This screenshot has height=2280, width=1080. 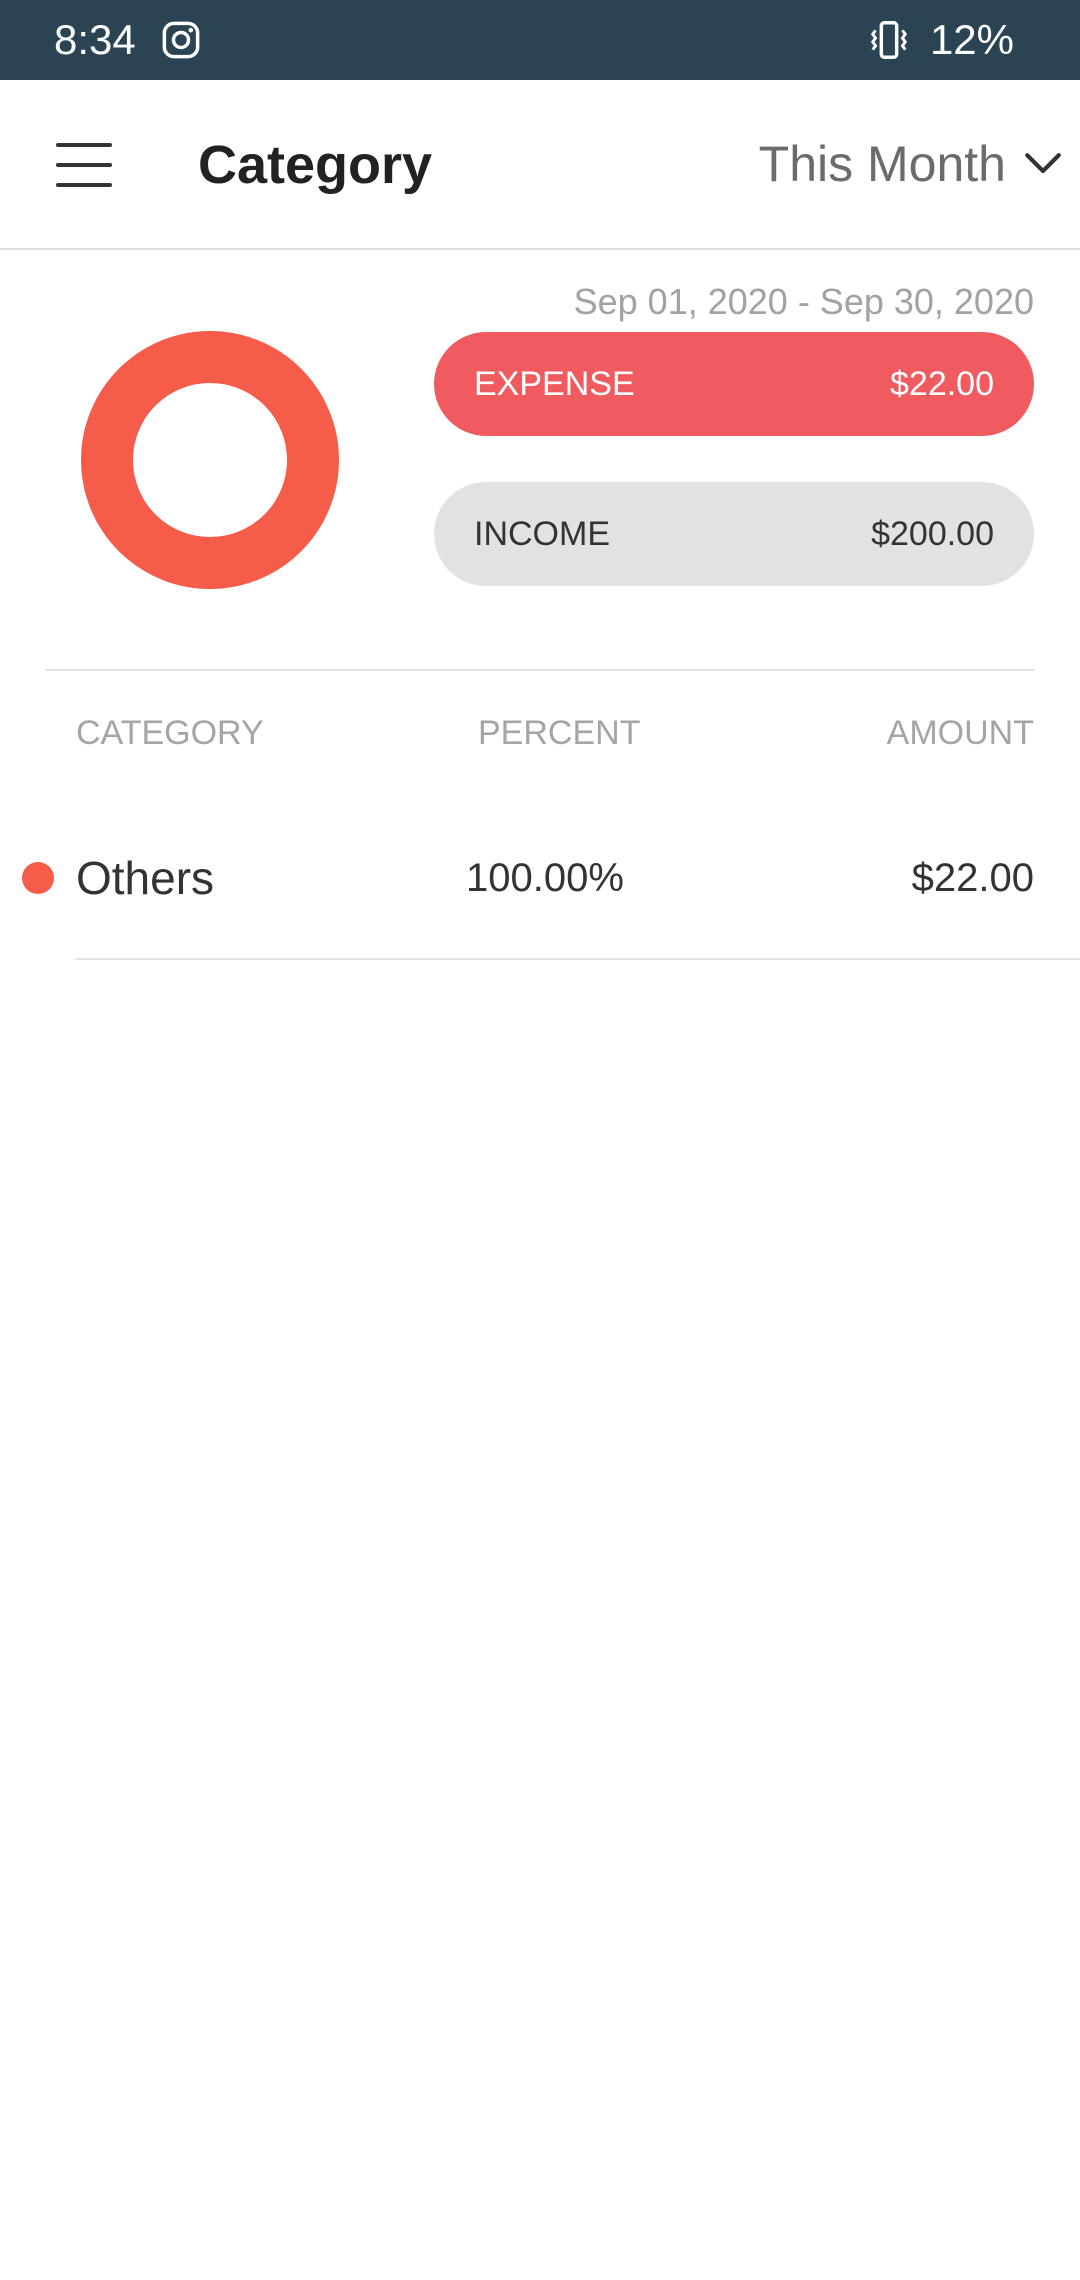 I want to click on app-bar: Category This Month, so click(x=540, y=165).